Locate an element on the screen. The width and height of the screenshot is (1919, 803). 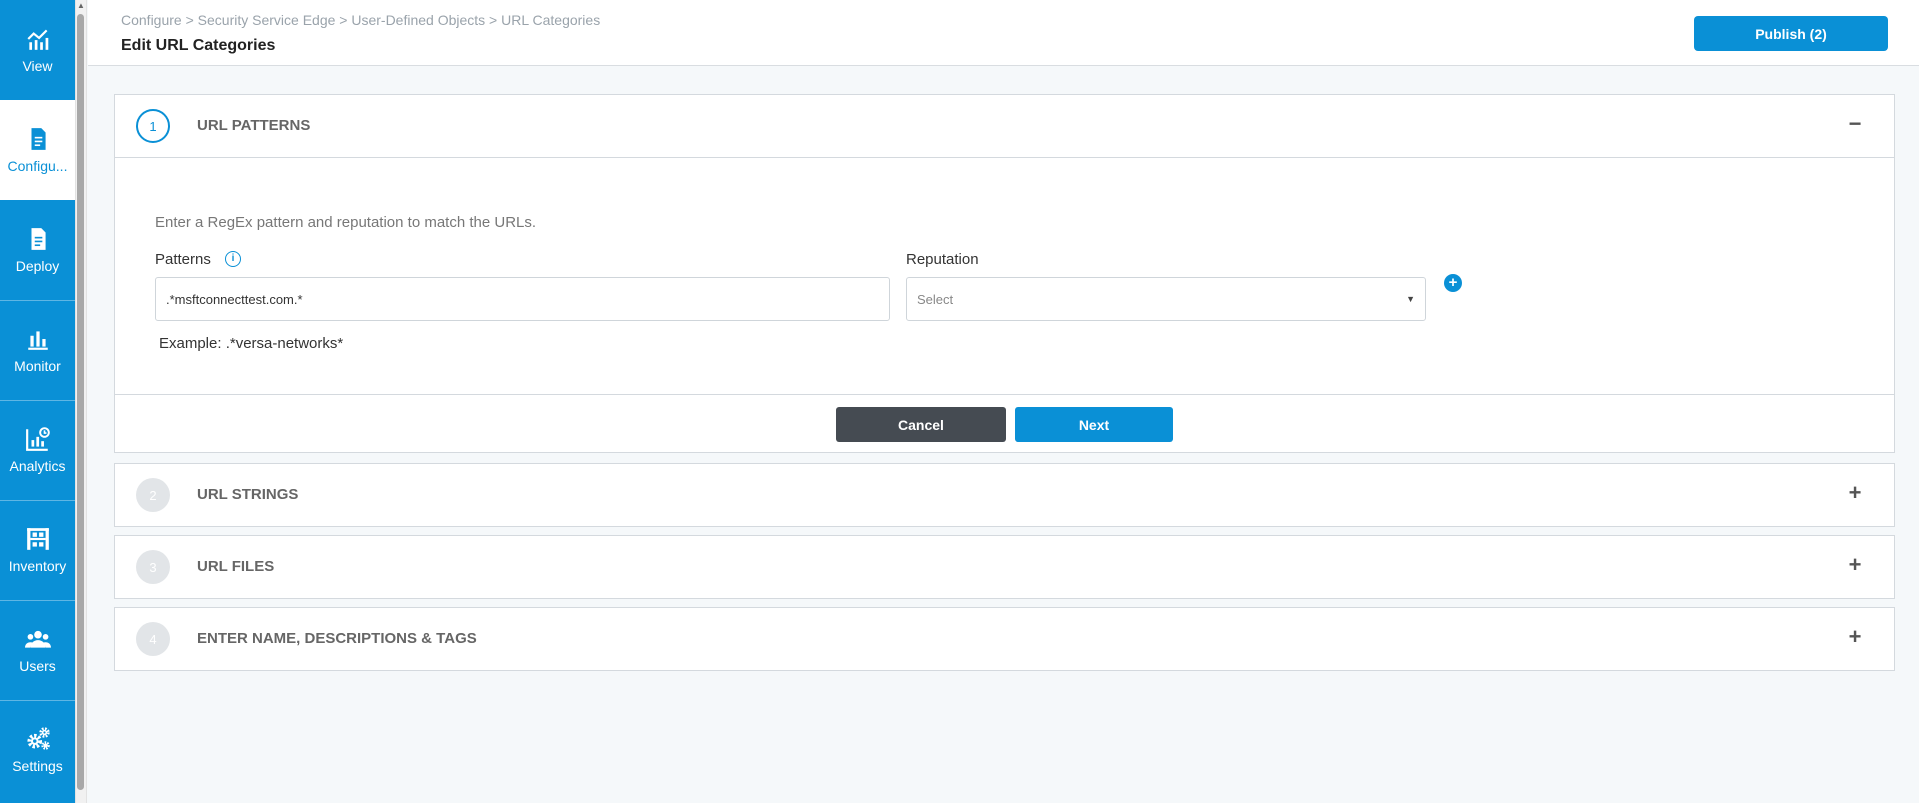
step-header: 2 URL STRINGS + is located at coordinates (1004, 495).